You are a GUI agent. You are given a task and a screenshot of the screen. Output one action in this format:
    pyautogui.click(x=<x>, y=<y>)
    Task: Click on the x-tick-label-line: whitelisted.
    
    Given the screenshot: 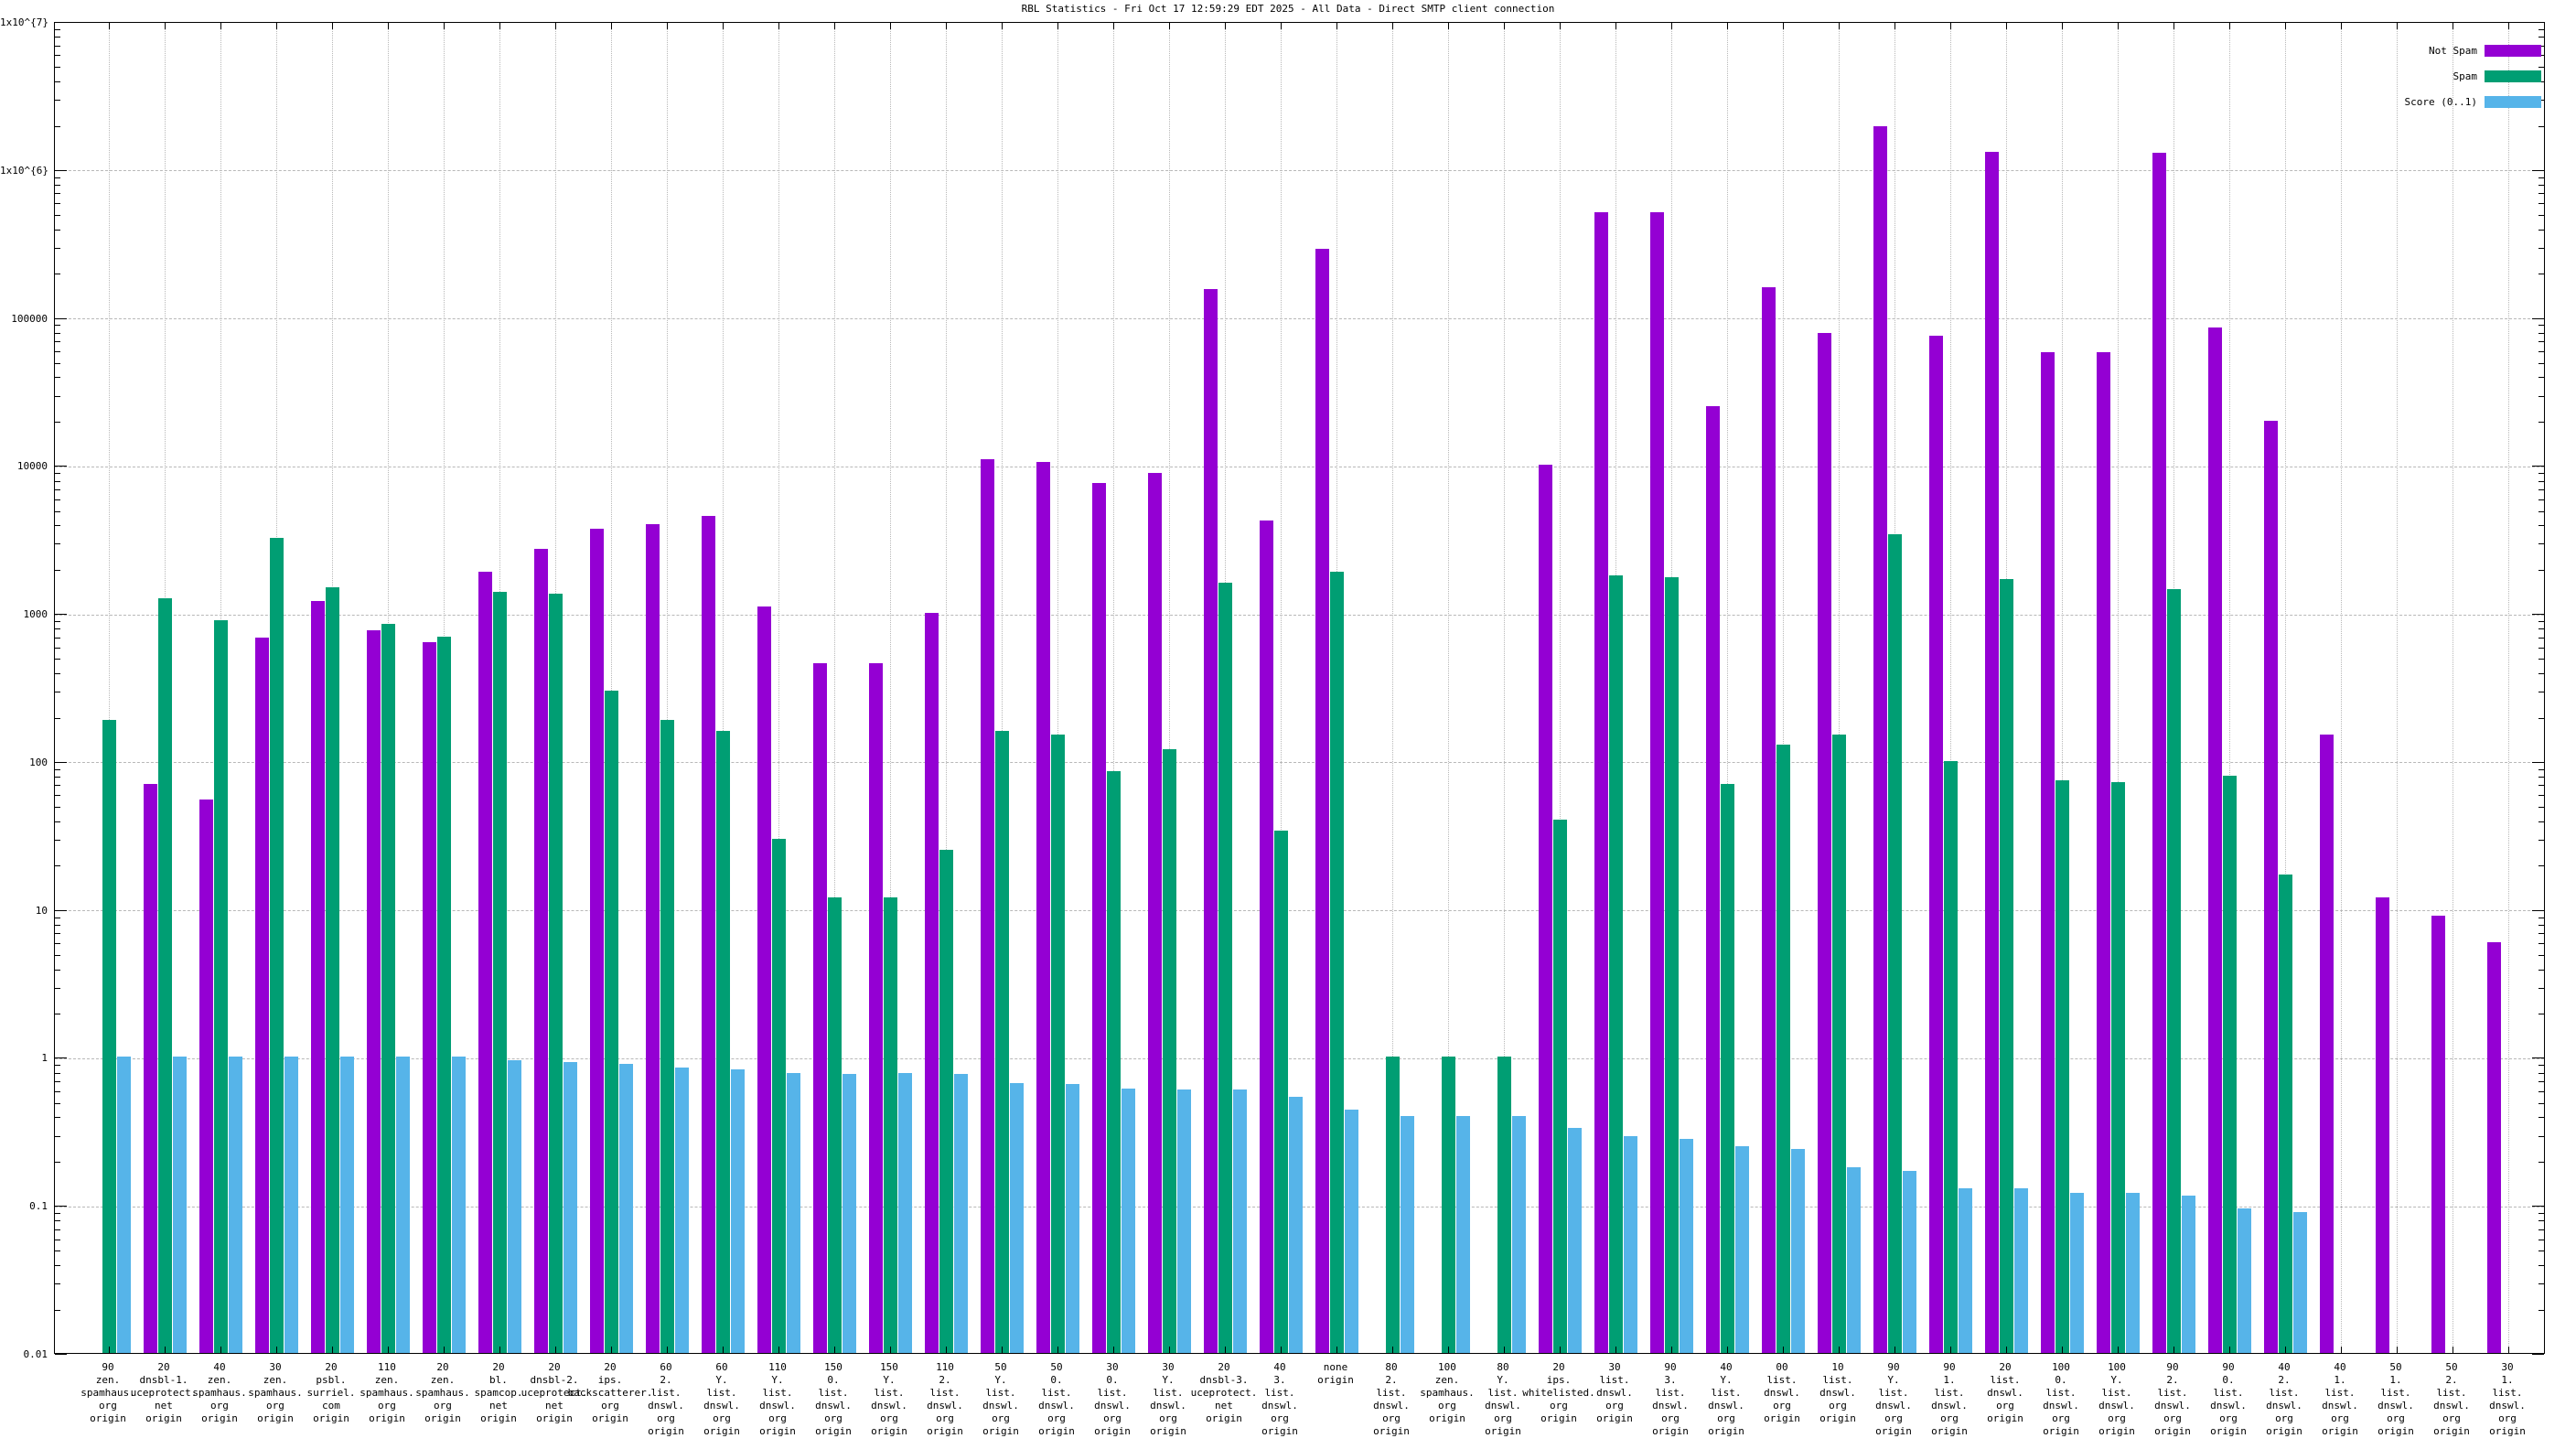 What is the action you would take?
    pyautogui.click(x=1559, y=1393)
    